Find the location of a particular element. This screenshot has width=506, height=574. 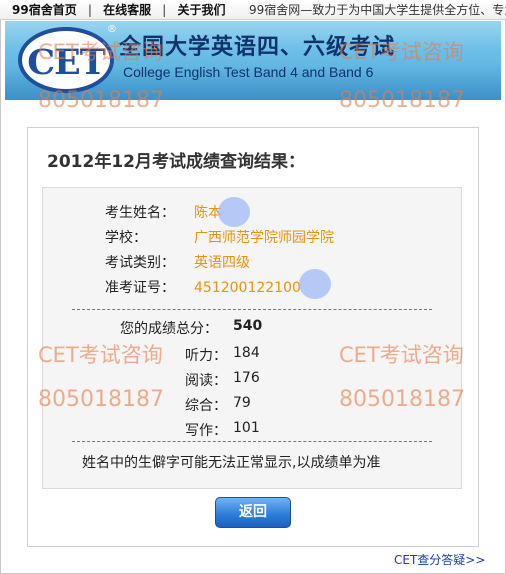

ticket-number-value: 451200122100 is located at coordinates (247, 288).